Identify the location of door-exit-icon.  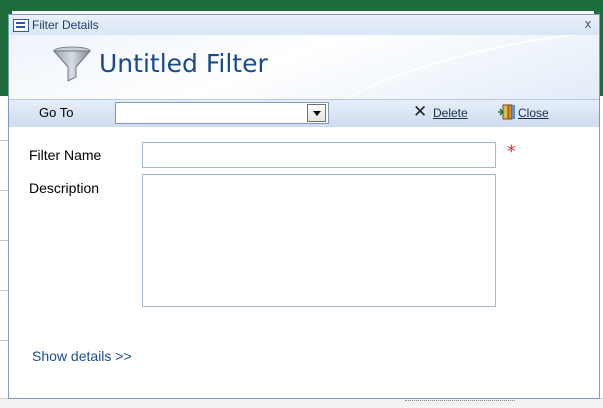
(506, 112).